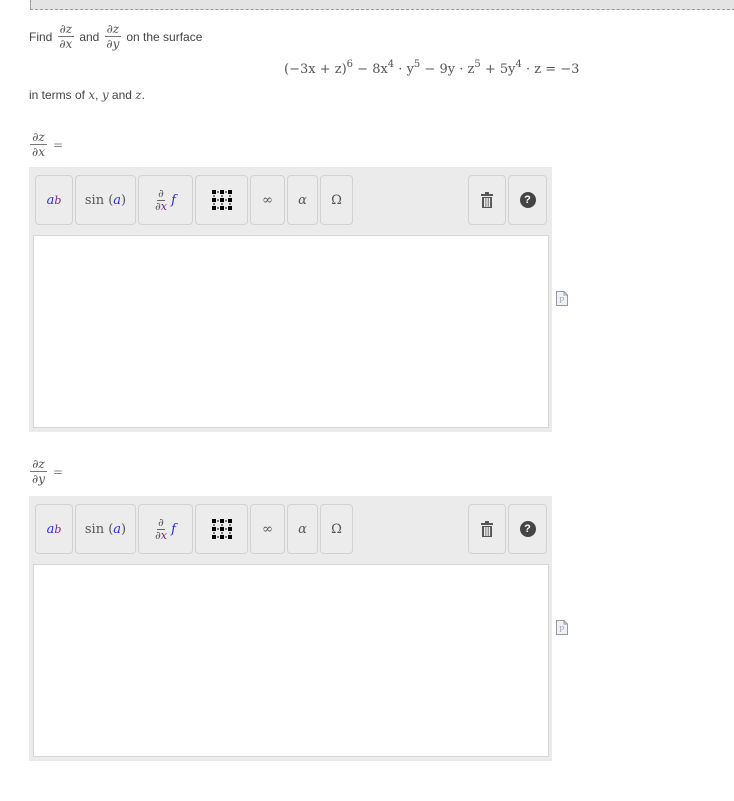  What do you see at coordinates (66, 36) in the screenshot?
I see `dz-dx-fraction: ∂z ∂x` at bounding box center [66, 36].